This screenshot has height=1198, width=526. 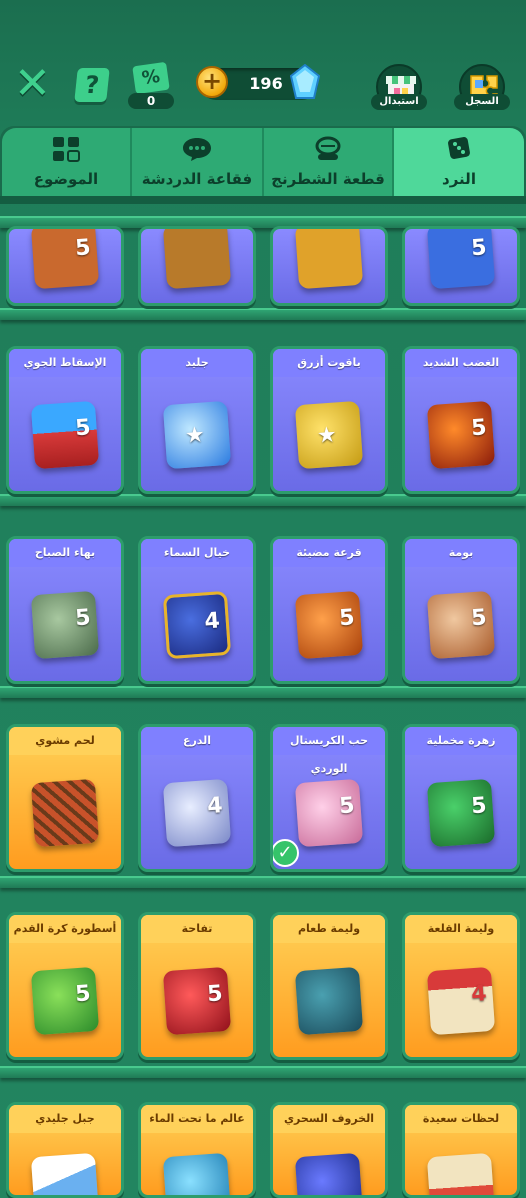 I want to click on dice-card-food-feast: وليمة طعام, so click(x=329, y=986).